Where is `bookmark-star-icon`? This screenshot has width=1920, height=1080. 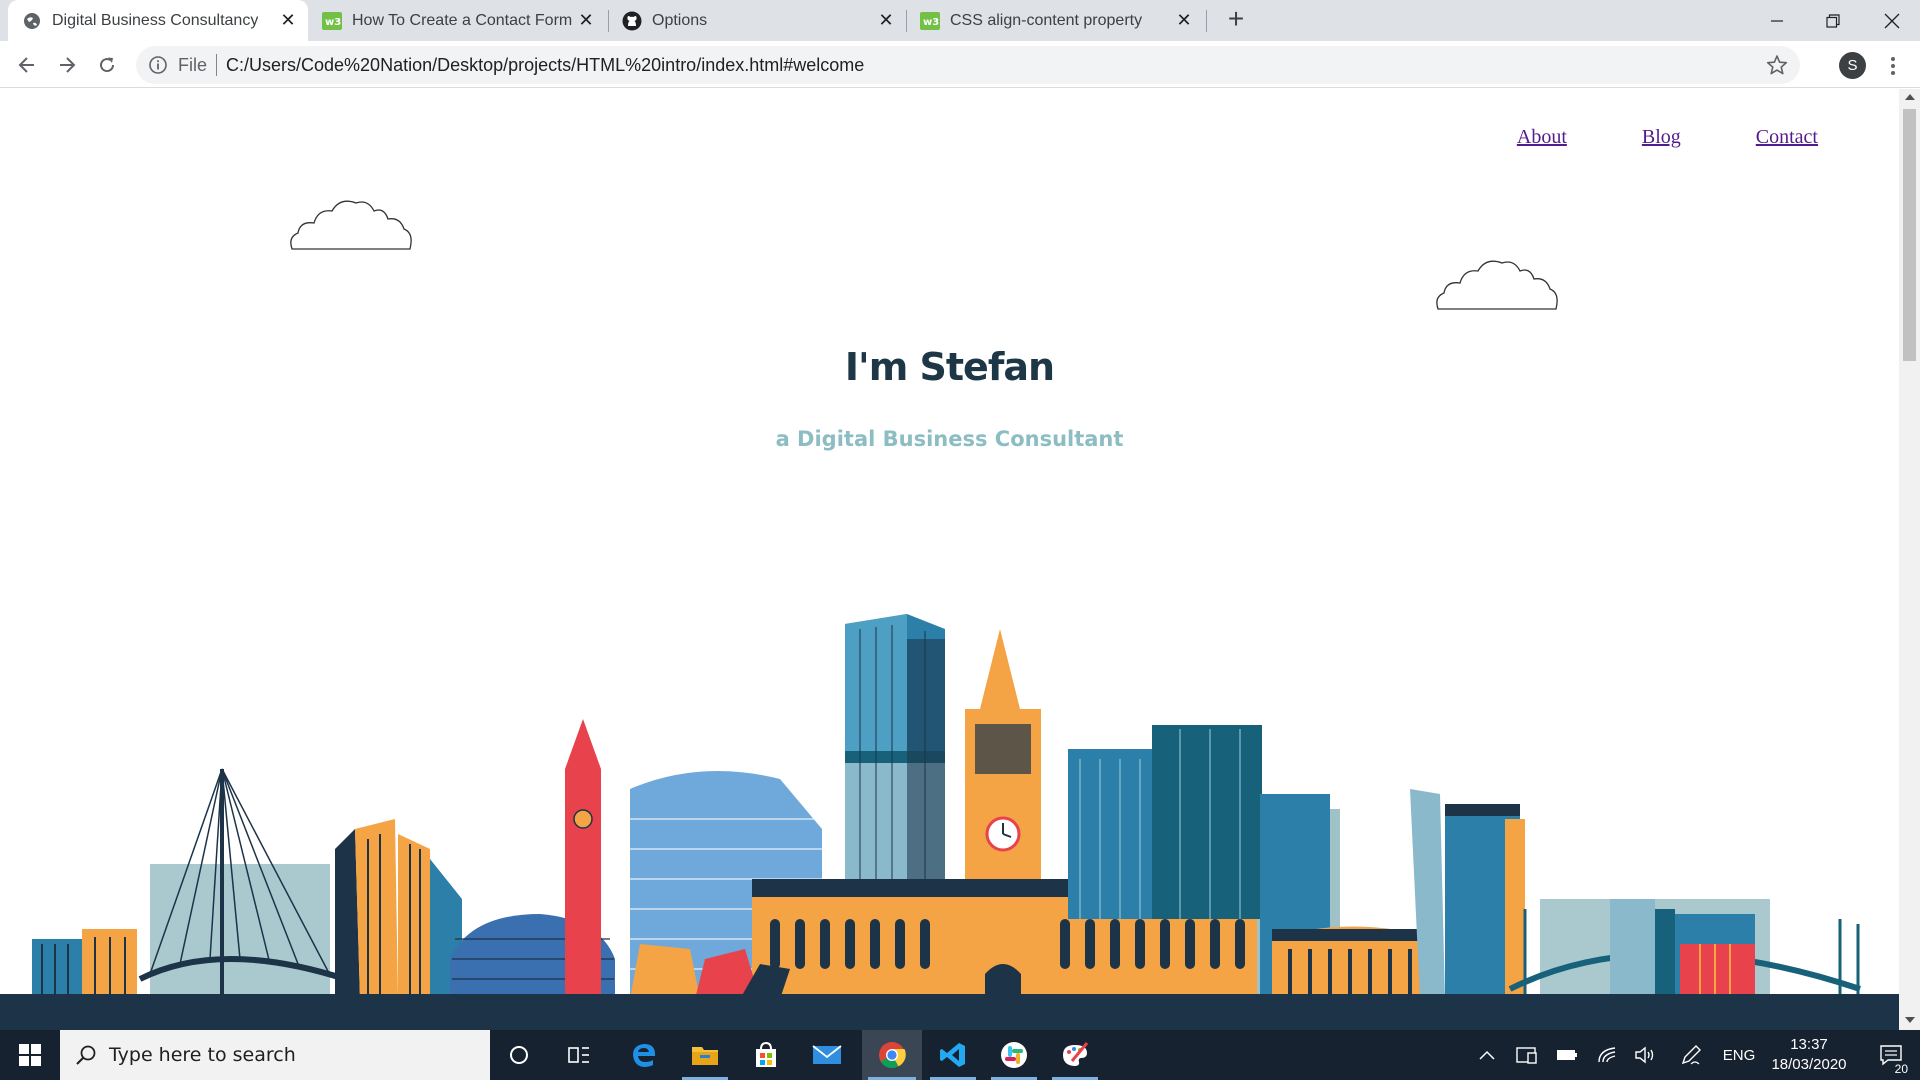
bookmark-star-icon is located at coordinates (1777, 65).